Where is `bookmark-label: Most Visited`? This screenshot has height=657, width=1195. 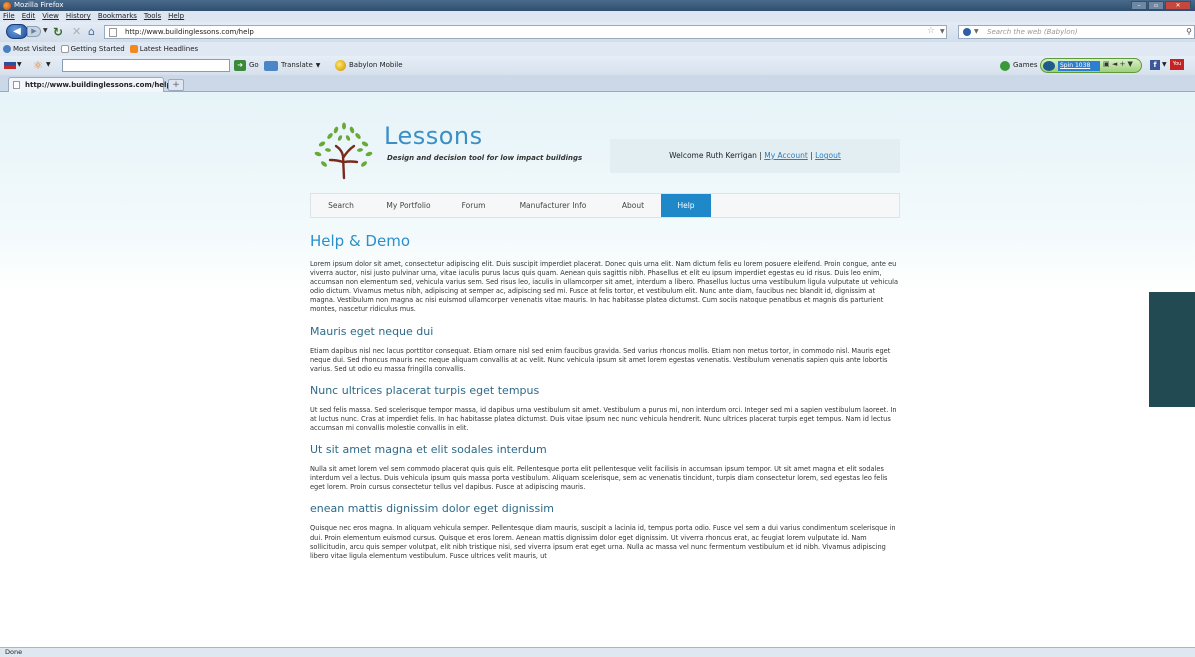 bookmark-label: Most Visited is located at coordinates (34, 49).